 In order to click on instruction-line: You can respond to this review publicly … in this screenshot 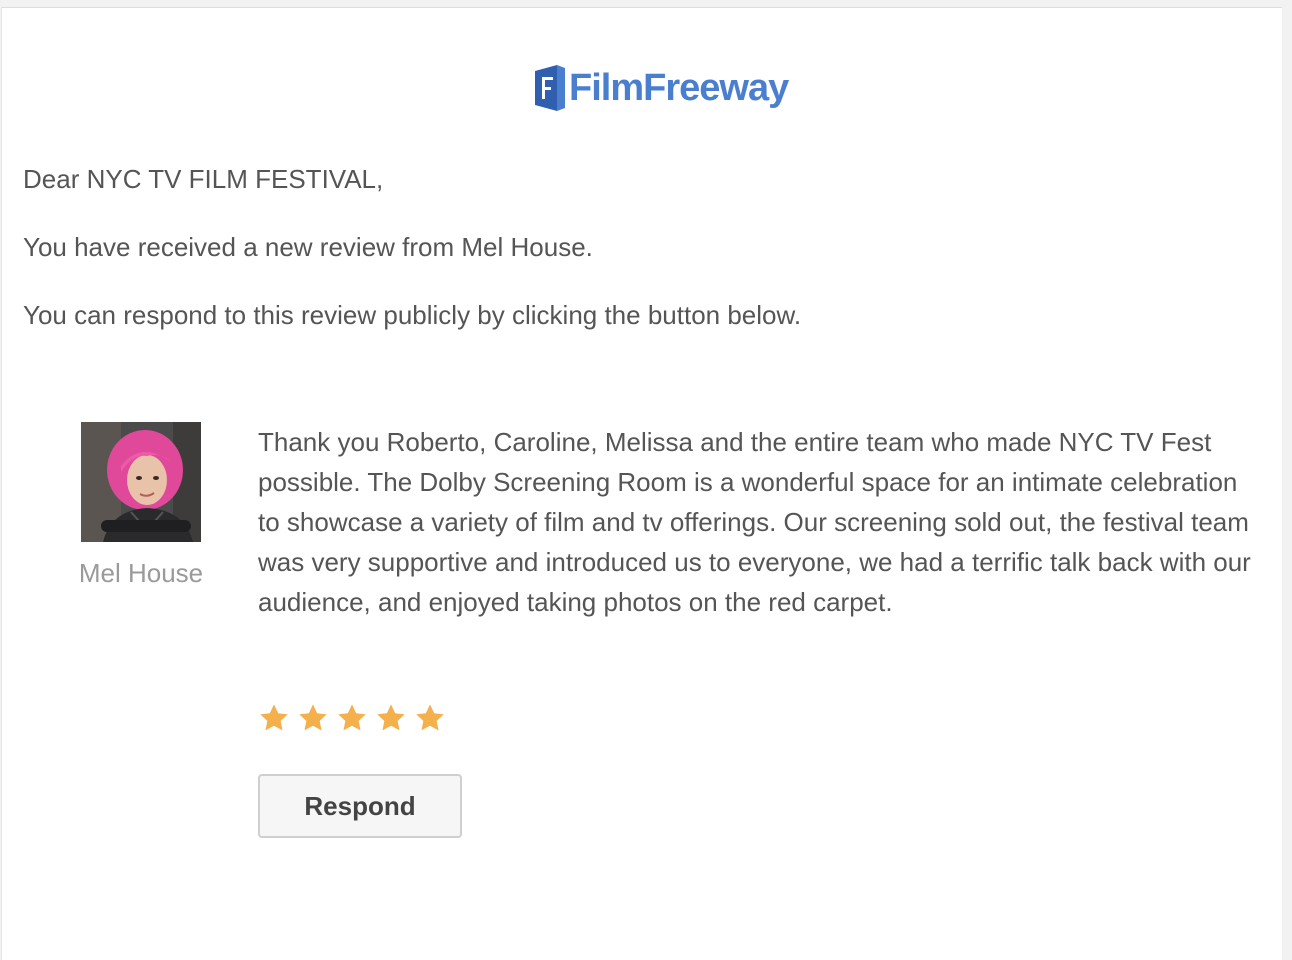, I will do `click(412, 315)`.